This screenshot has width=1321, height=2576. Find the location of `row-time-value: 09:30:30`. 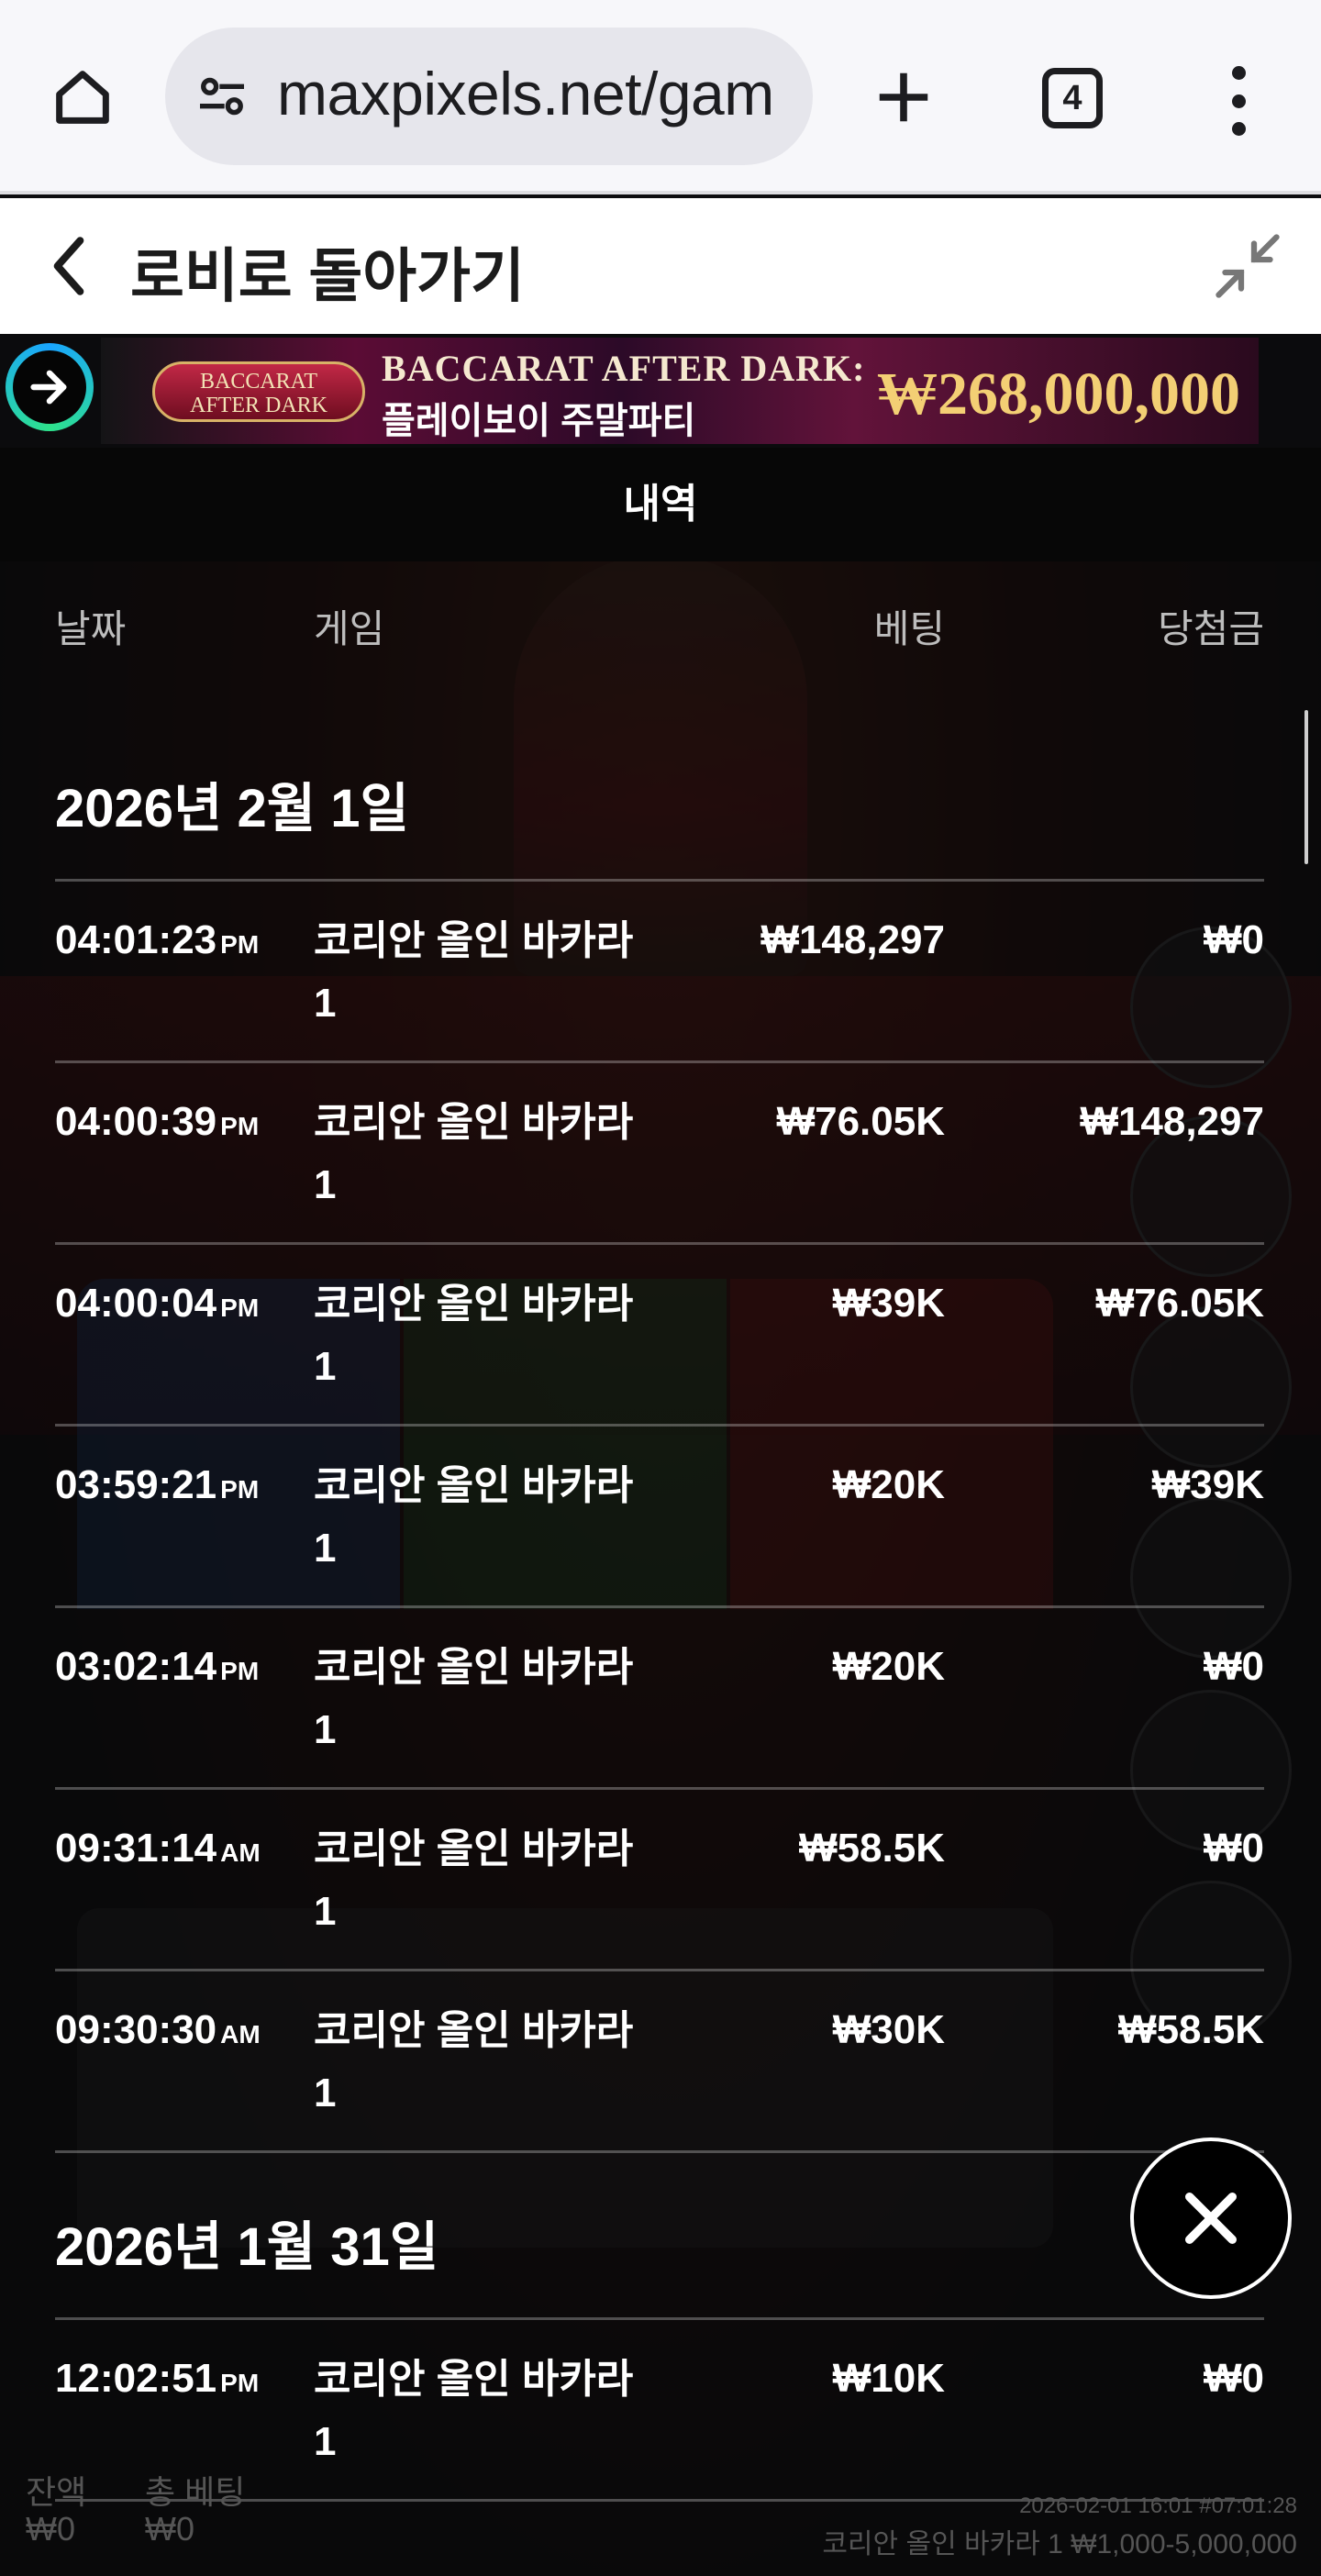

row-time-value: 09:30:30 is located at coordinates (136, 2029).